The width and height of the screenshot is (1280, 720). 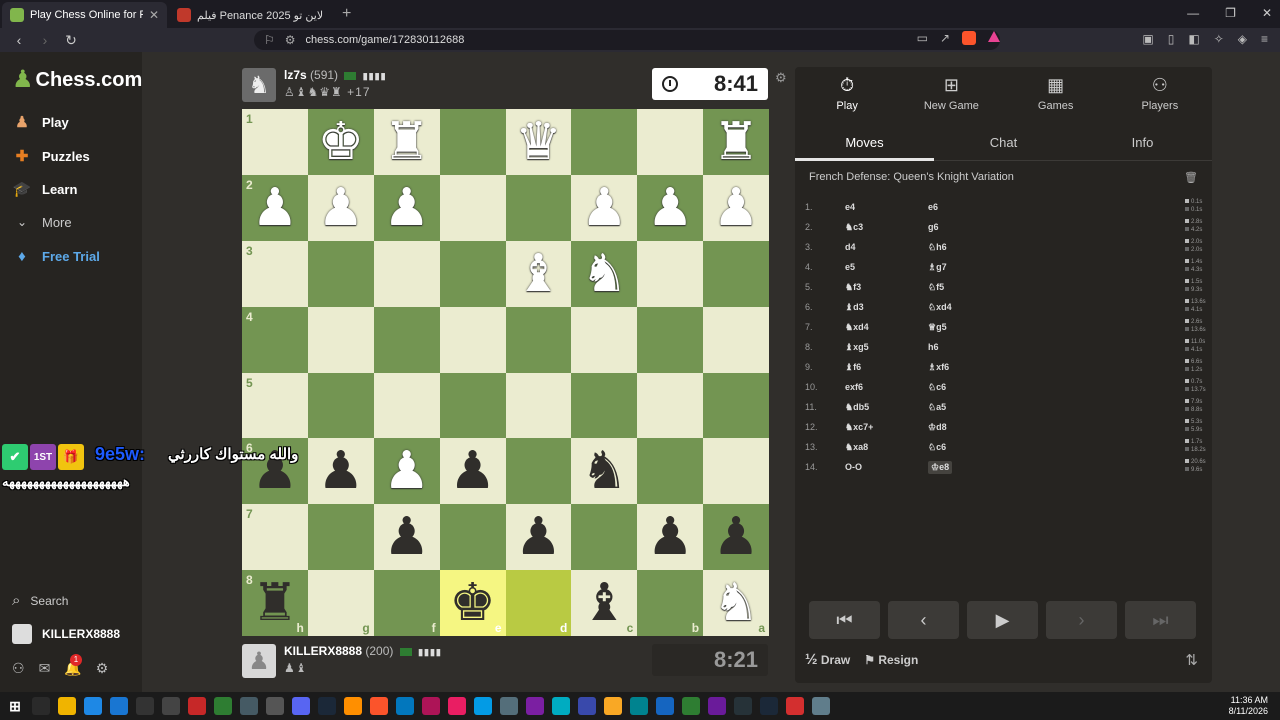 I want to click on nav-play: ⏱ Play, so click(x=847, y=93).